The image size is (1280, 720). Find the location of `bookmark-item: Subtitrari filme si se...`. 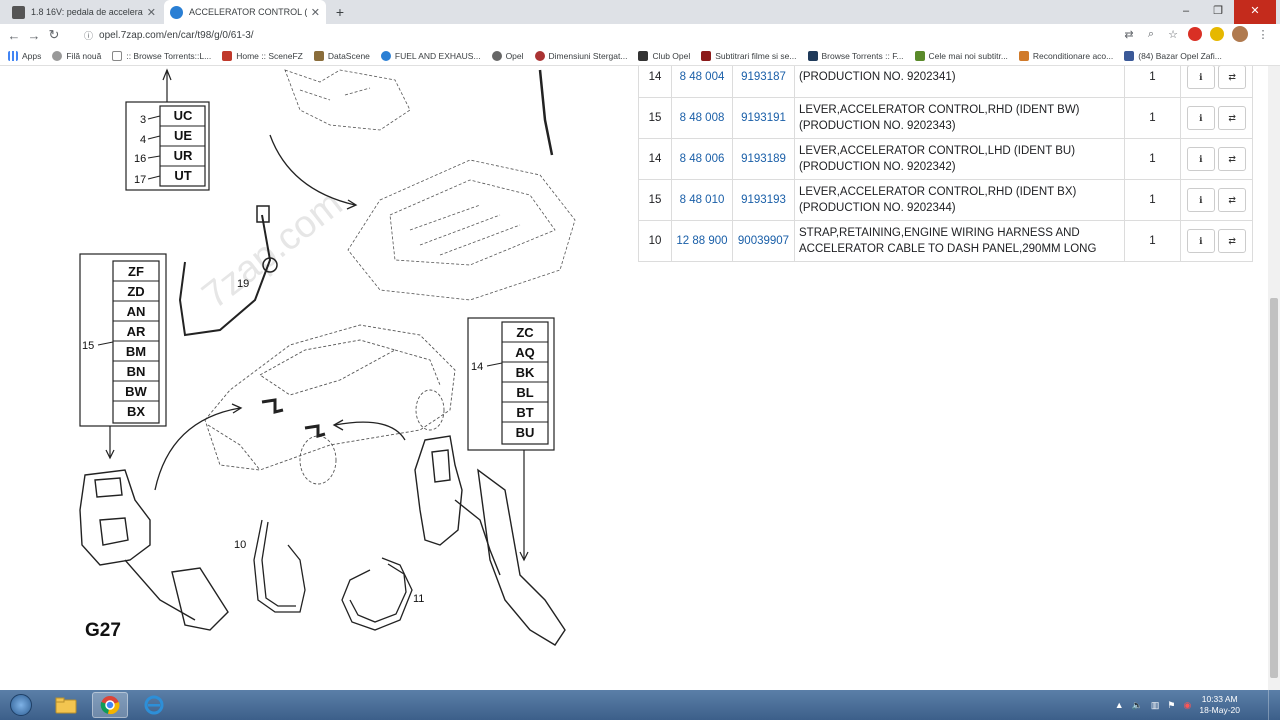

bookmark-item: Subtitrari filme si se... is located at coordinates (749, 55).